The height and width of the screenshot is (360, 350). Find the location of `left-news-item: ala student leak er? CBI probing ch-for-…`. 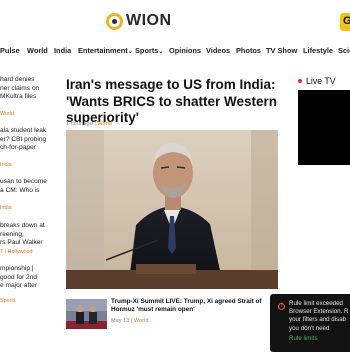

left-news-item: ala student leak er? CBI probing ch-for-… is located at coordinates (25, 140).